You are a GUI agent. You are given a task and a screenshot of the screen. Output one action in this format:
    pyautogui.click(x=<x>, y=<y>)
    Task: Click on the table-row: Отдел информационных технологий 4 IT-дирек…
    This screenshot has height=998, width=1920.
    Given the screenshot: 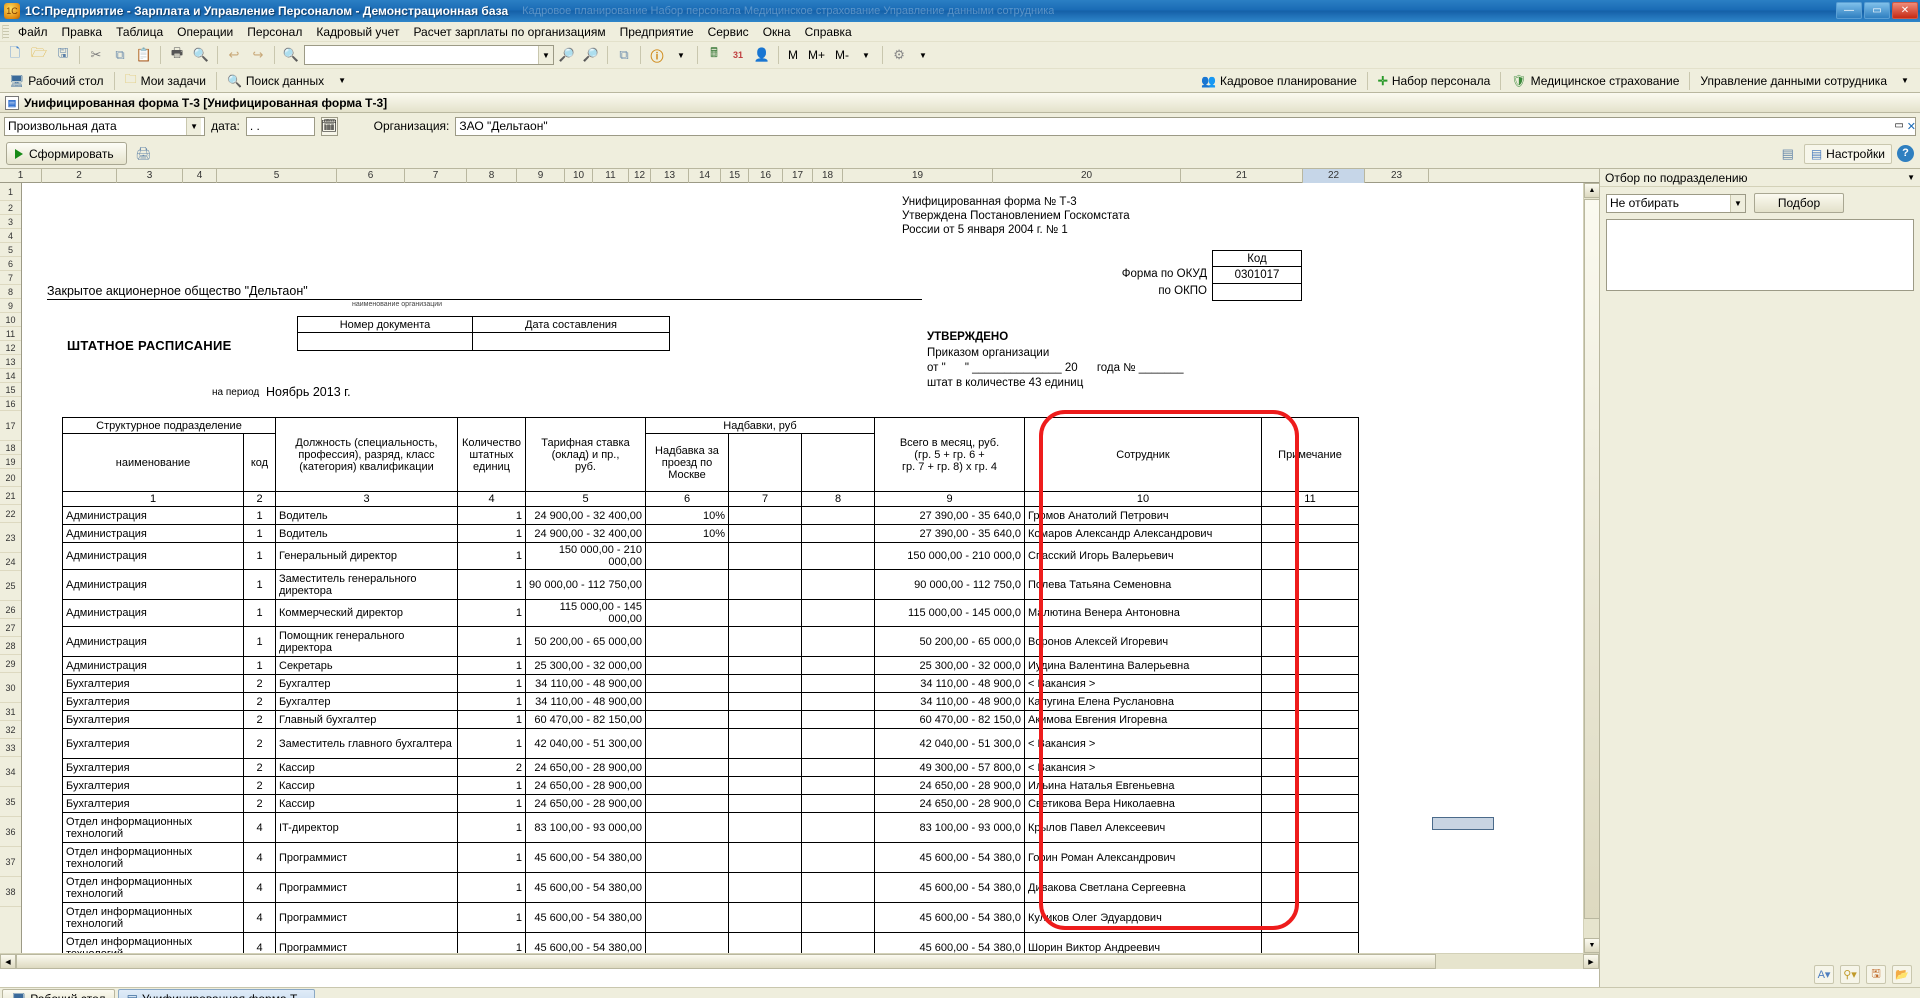 What is the action you would take?
    pyautogui.click(x=710, y=827)
    